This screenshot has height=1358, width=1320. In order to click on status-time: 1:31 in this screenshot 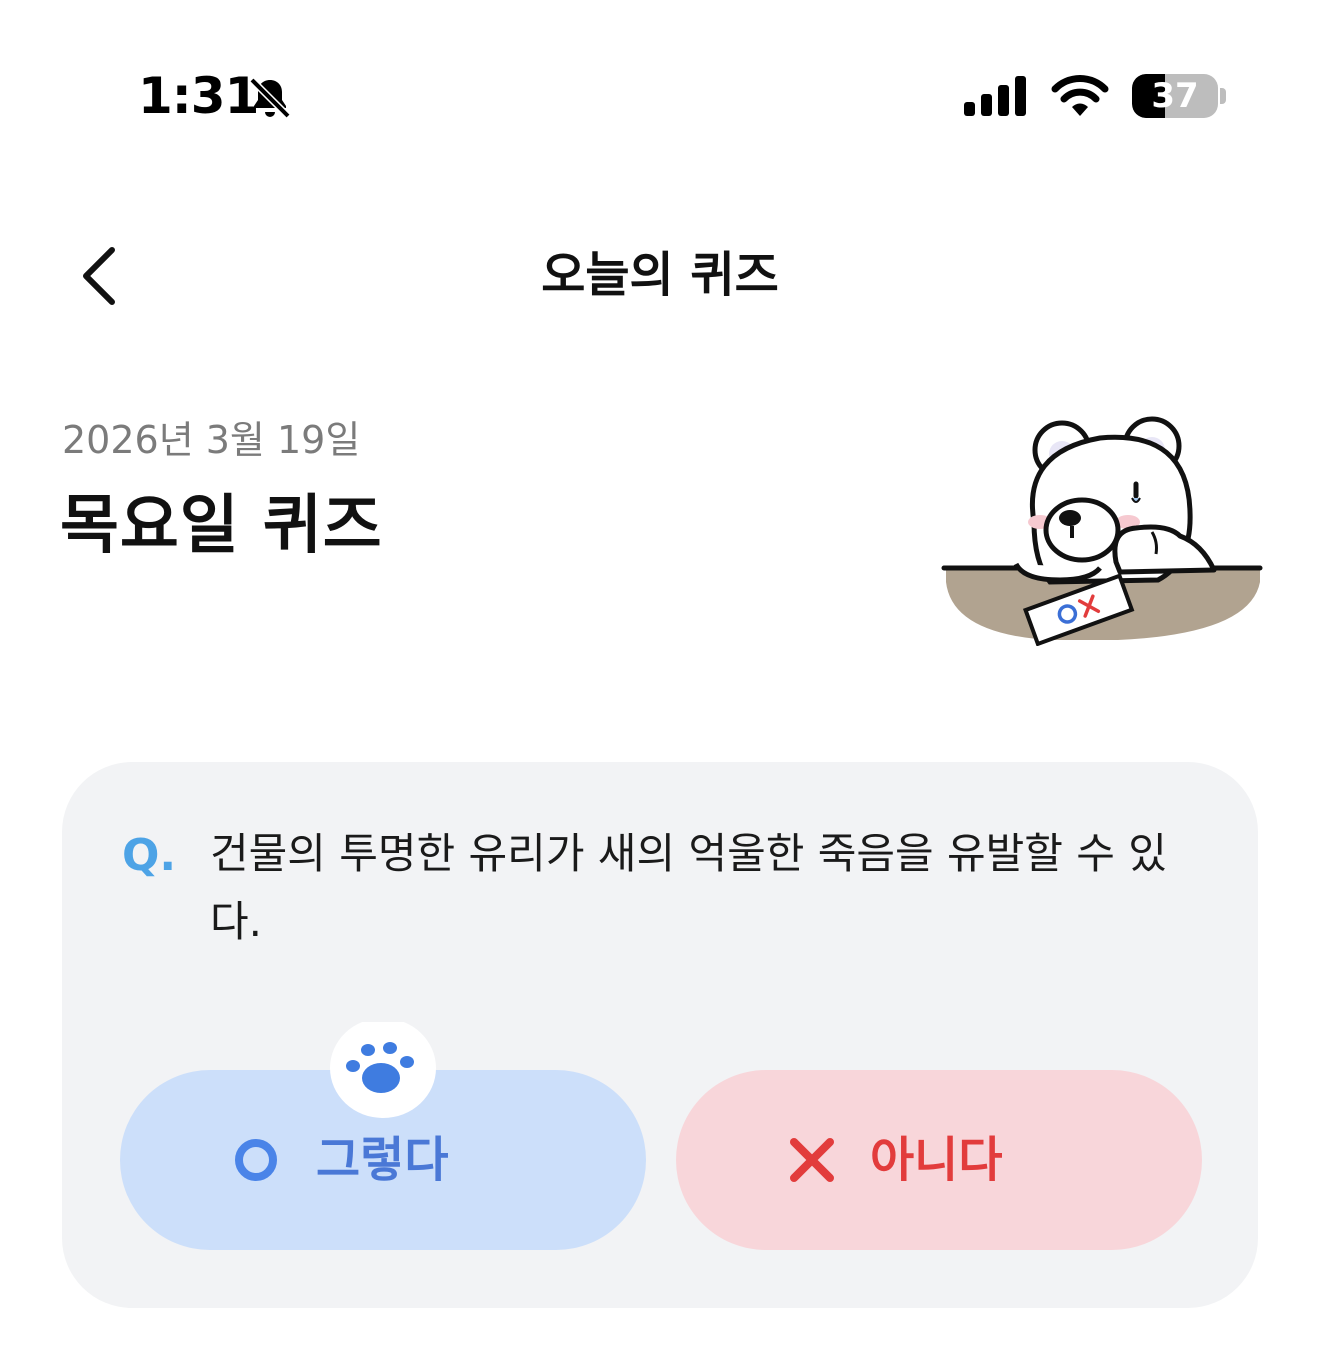, I will do `click(198, 96)`.